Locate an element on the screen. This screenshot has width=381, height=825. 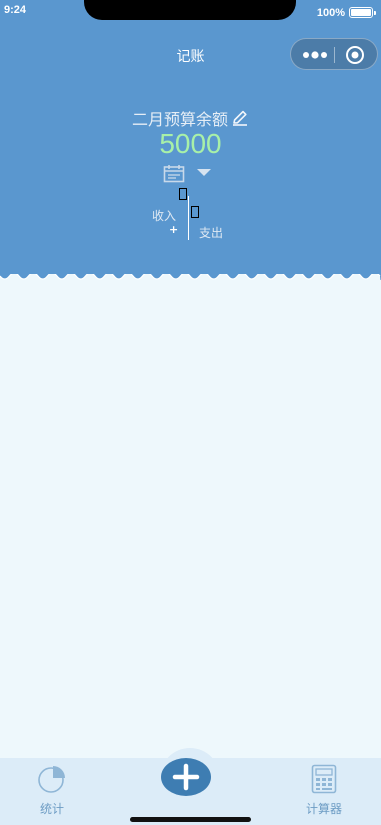
mini-program-capsule is located at coordinates (334, 54).